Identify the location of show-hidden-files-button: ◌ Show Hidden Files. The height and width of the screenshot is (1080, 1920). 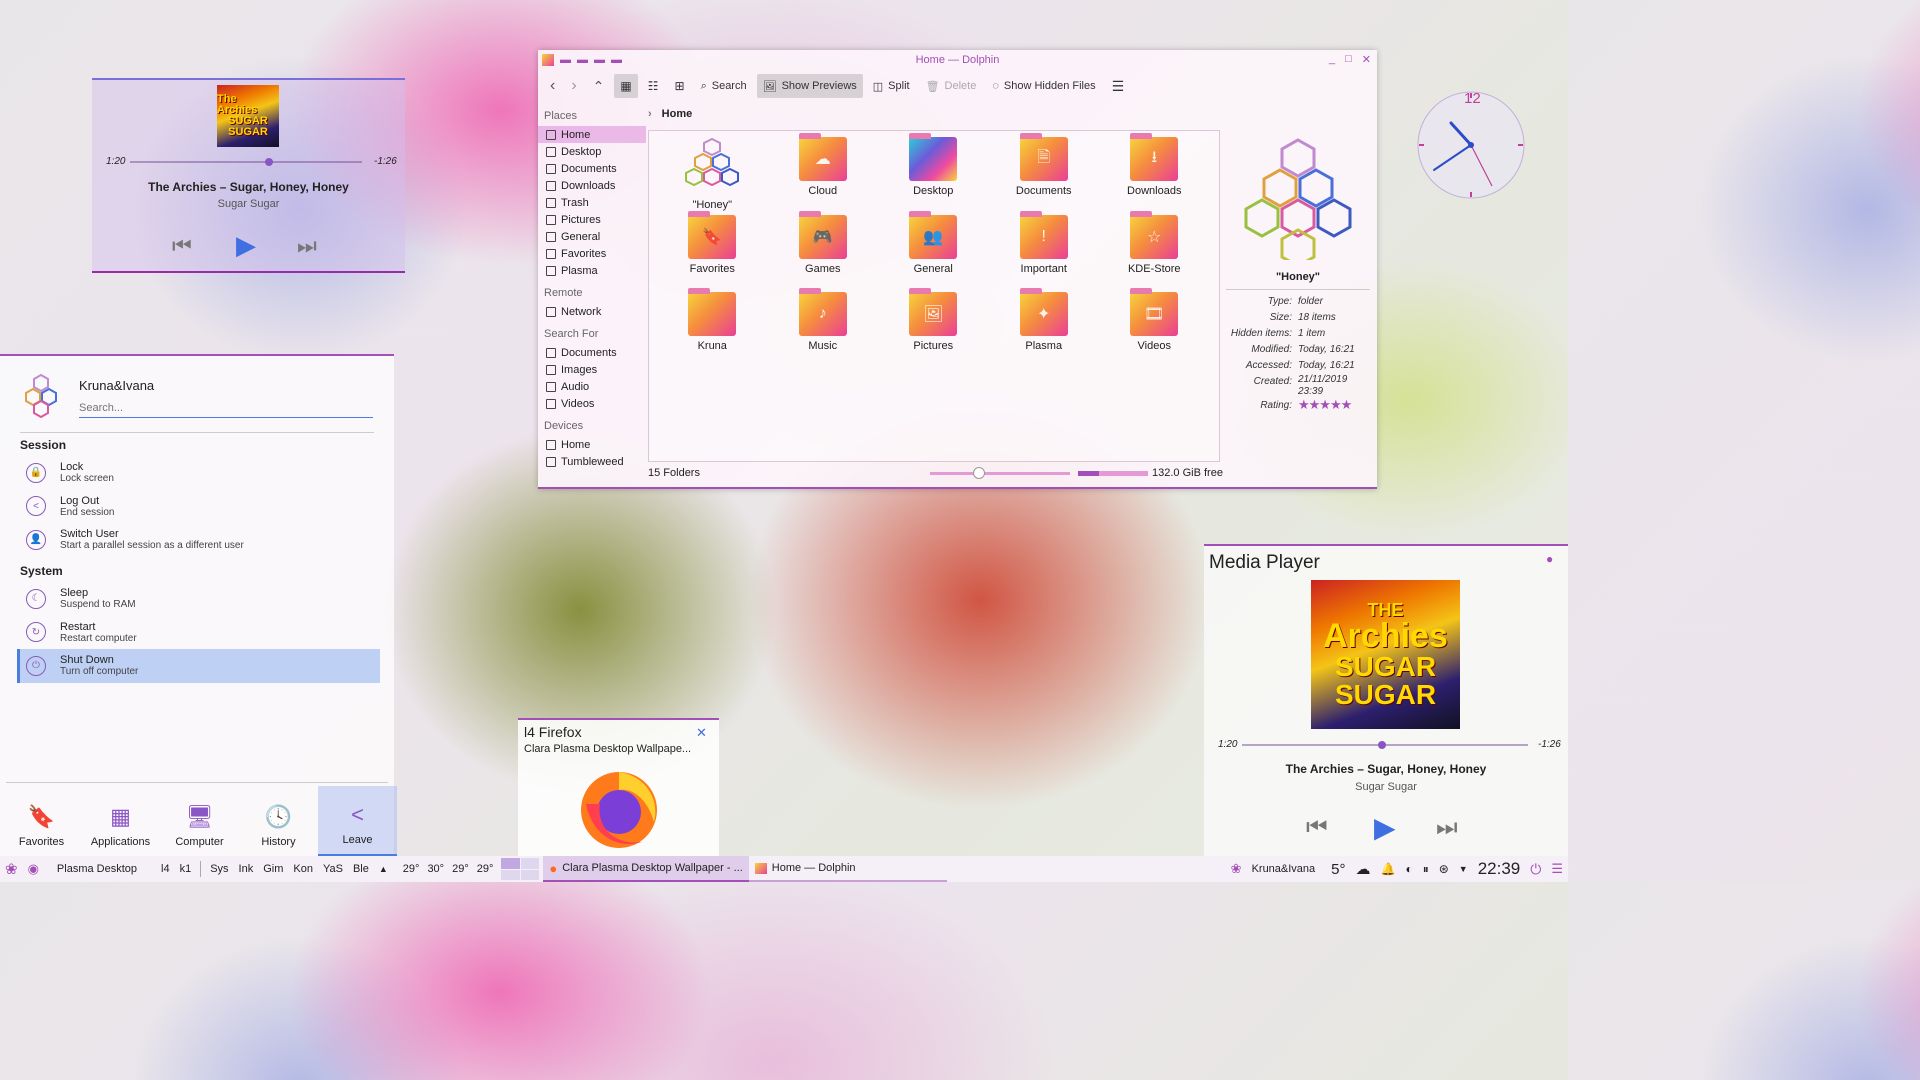
(1043, 86).